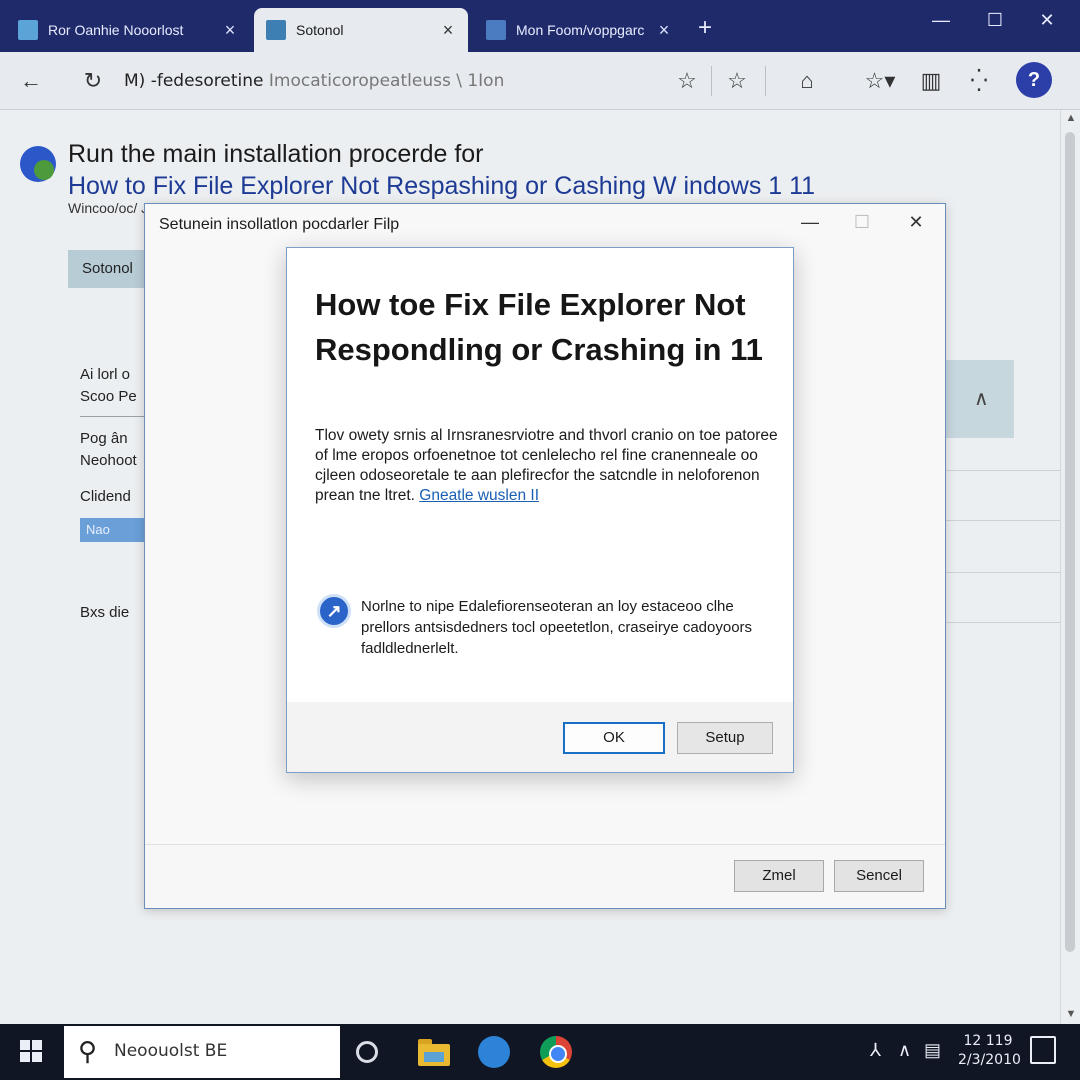  Describe the element at coordinates (496, 30) in the screenshot. I see `image-icon` at that location.